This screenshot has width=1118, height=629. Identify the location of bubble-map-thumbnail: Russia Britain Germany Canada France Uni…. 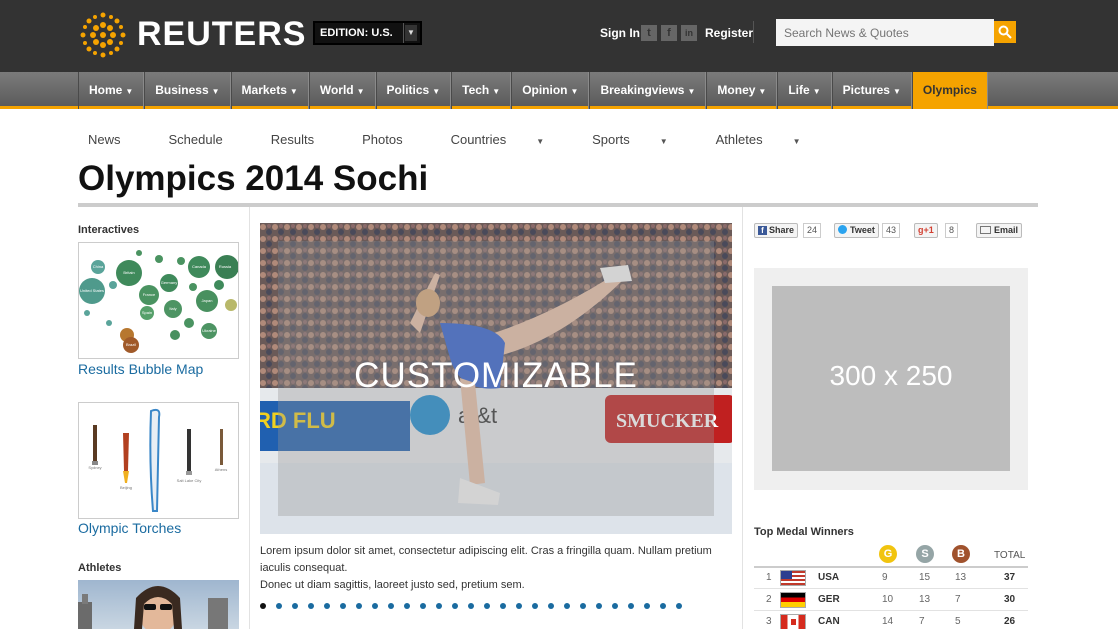
(158, 300).